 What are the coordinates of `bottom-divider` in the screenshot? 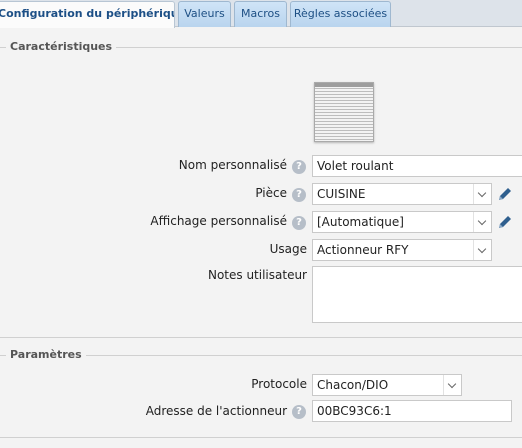 It's located at (261, 437).